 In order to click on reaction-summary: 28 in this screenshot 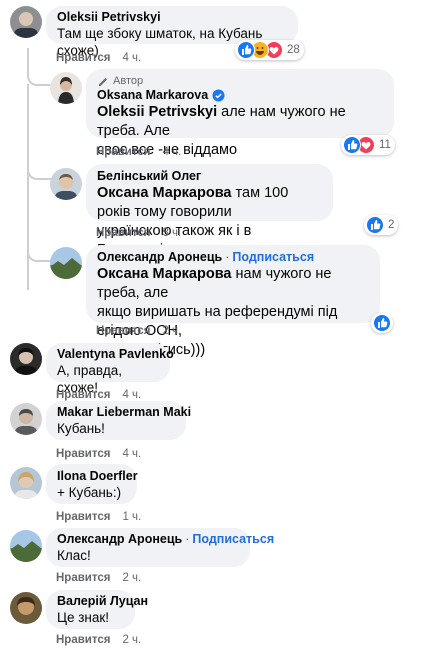, I will do `click(269, 50)`.